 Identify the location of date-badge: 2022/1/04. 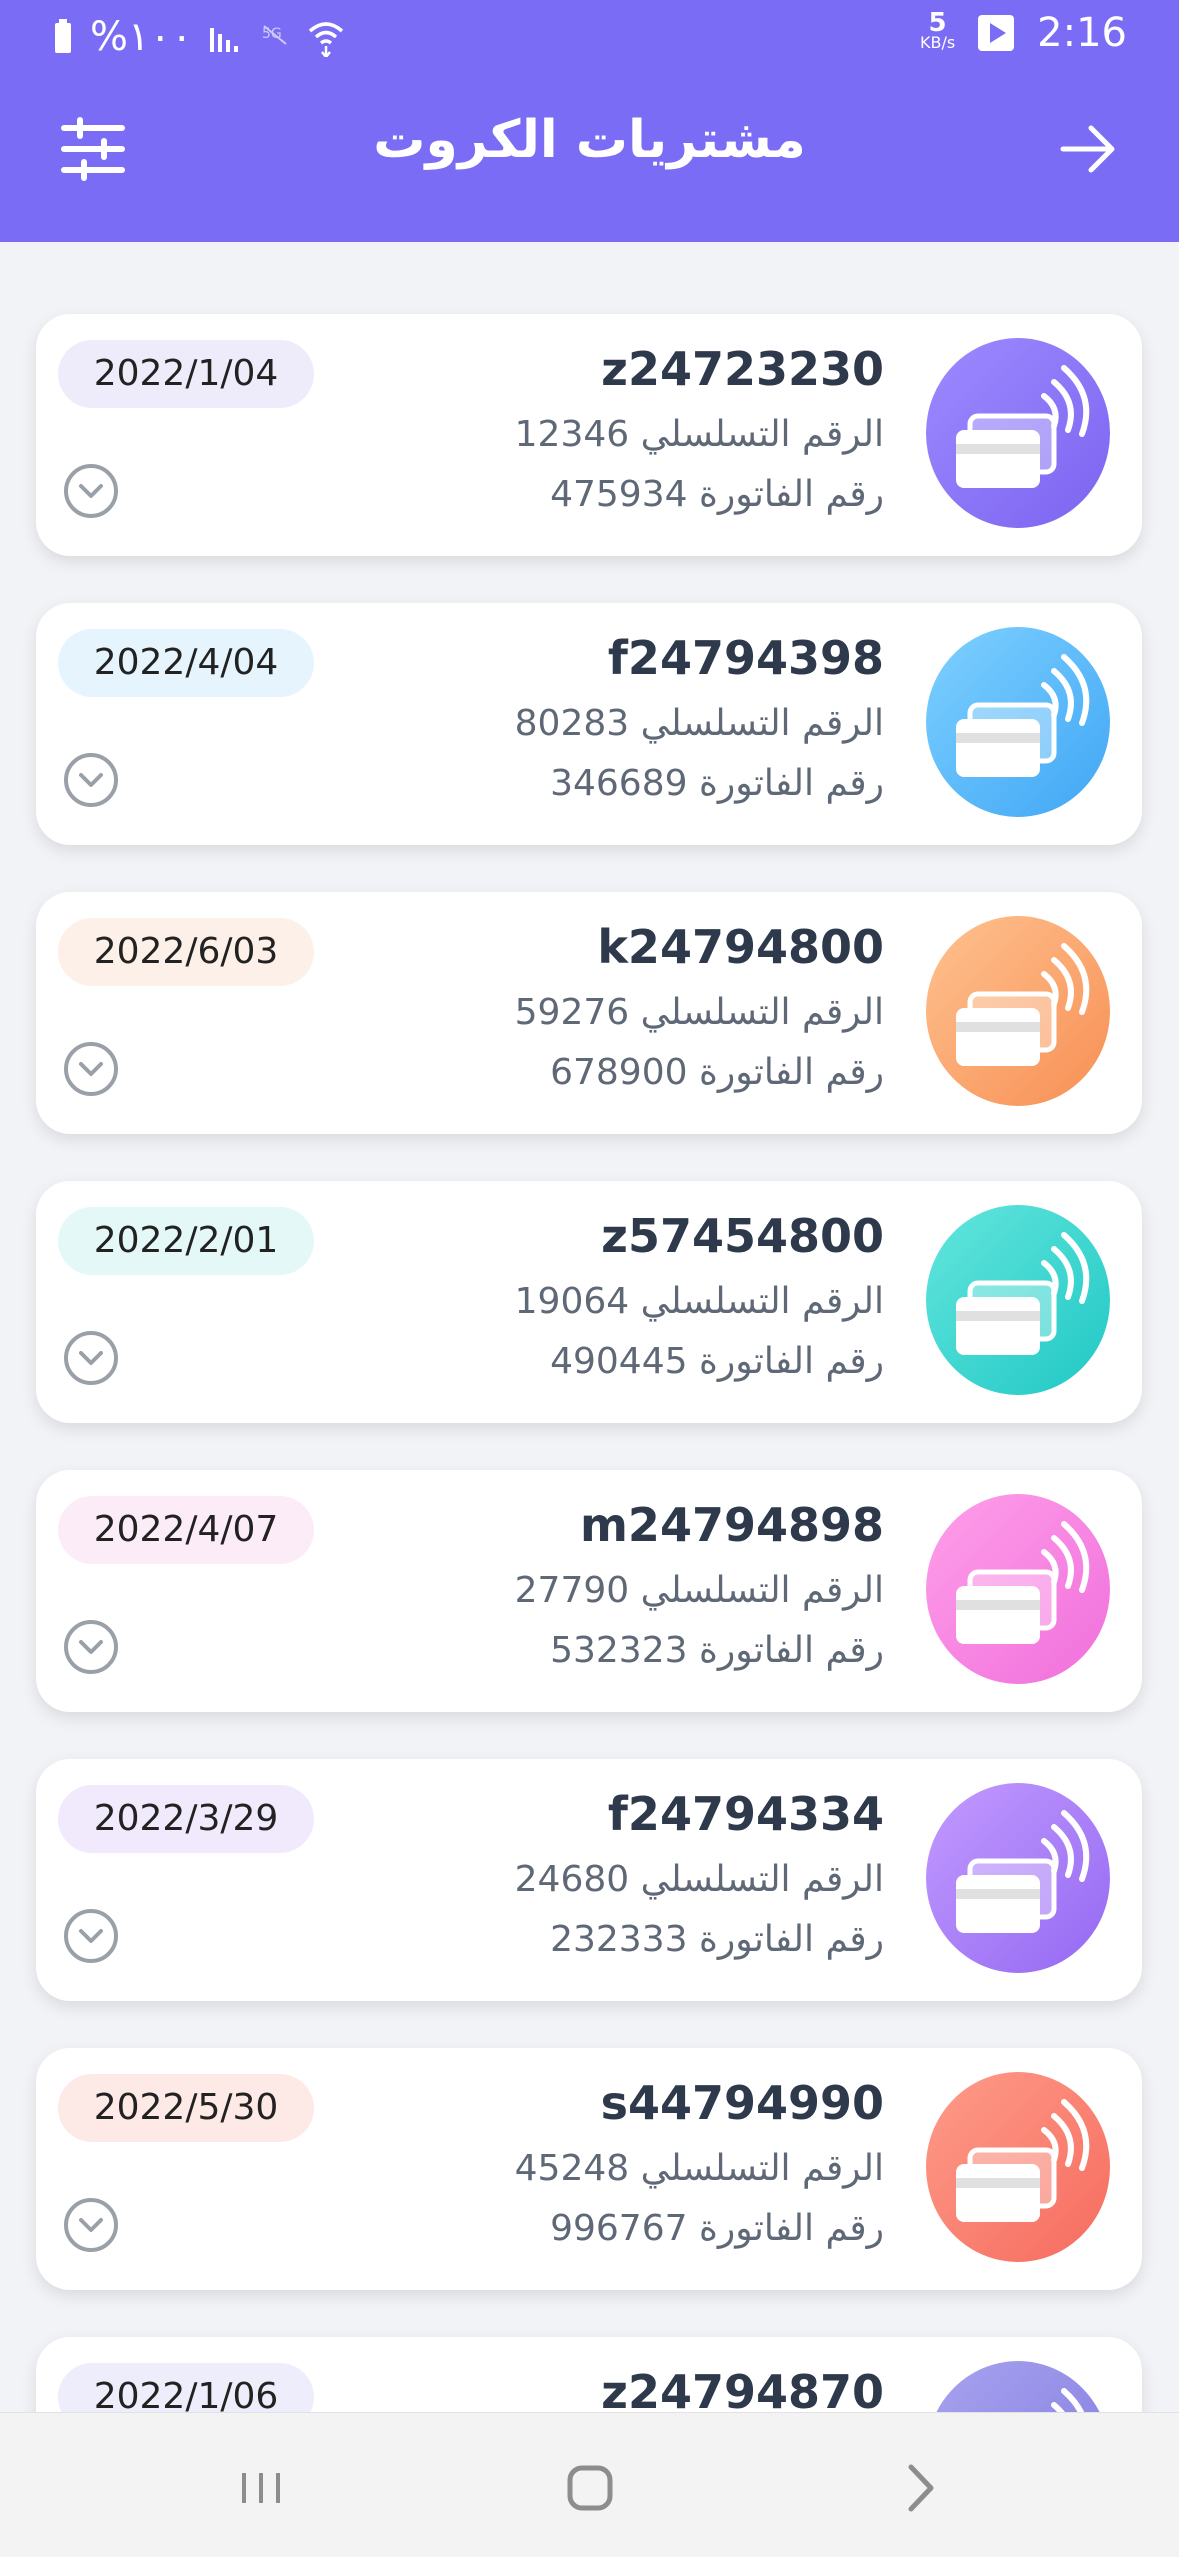
(186, 374).